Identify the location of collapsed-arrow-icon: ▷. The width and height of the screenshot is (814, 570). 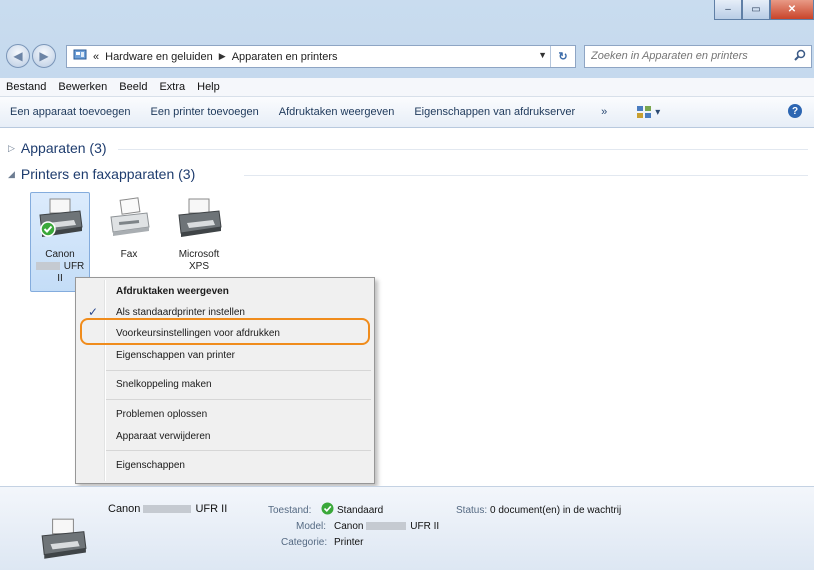
(11, 148).